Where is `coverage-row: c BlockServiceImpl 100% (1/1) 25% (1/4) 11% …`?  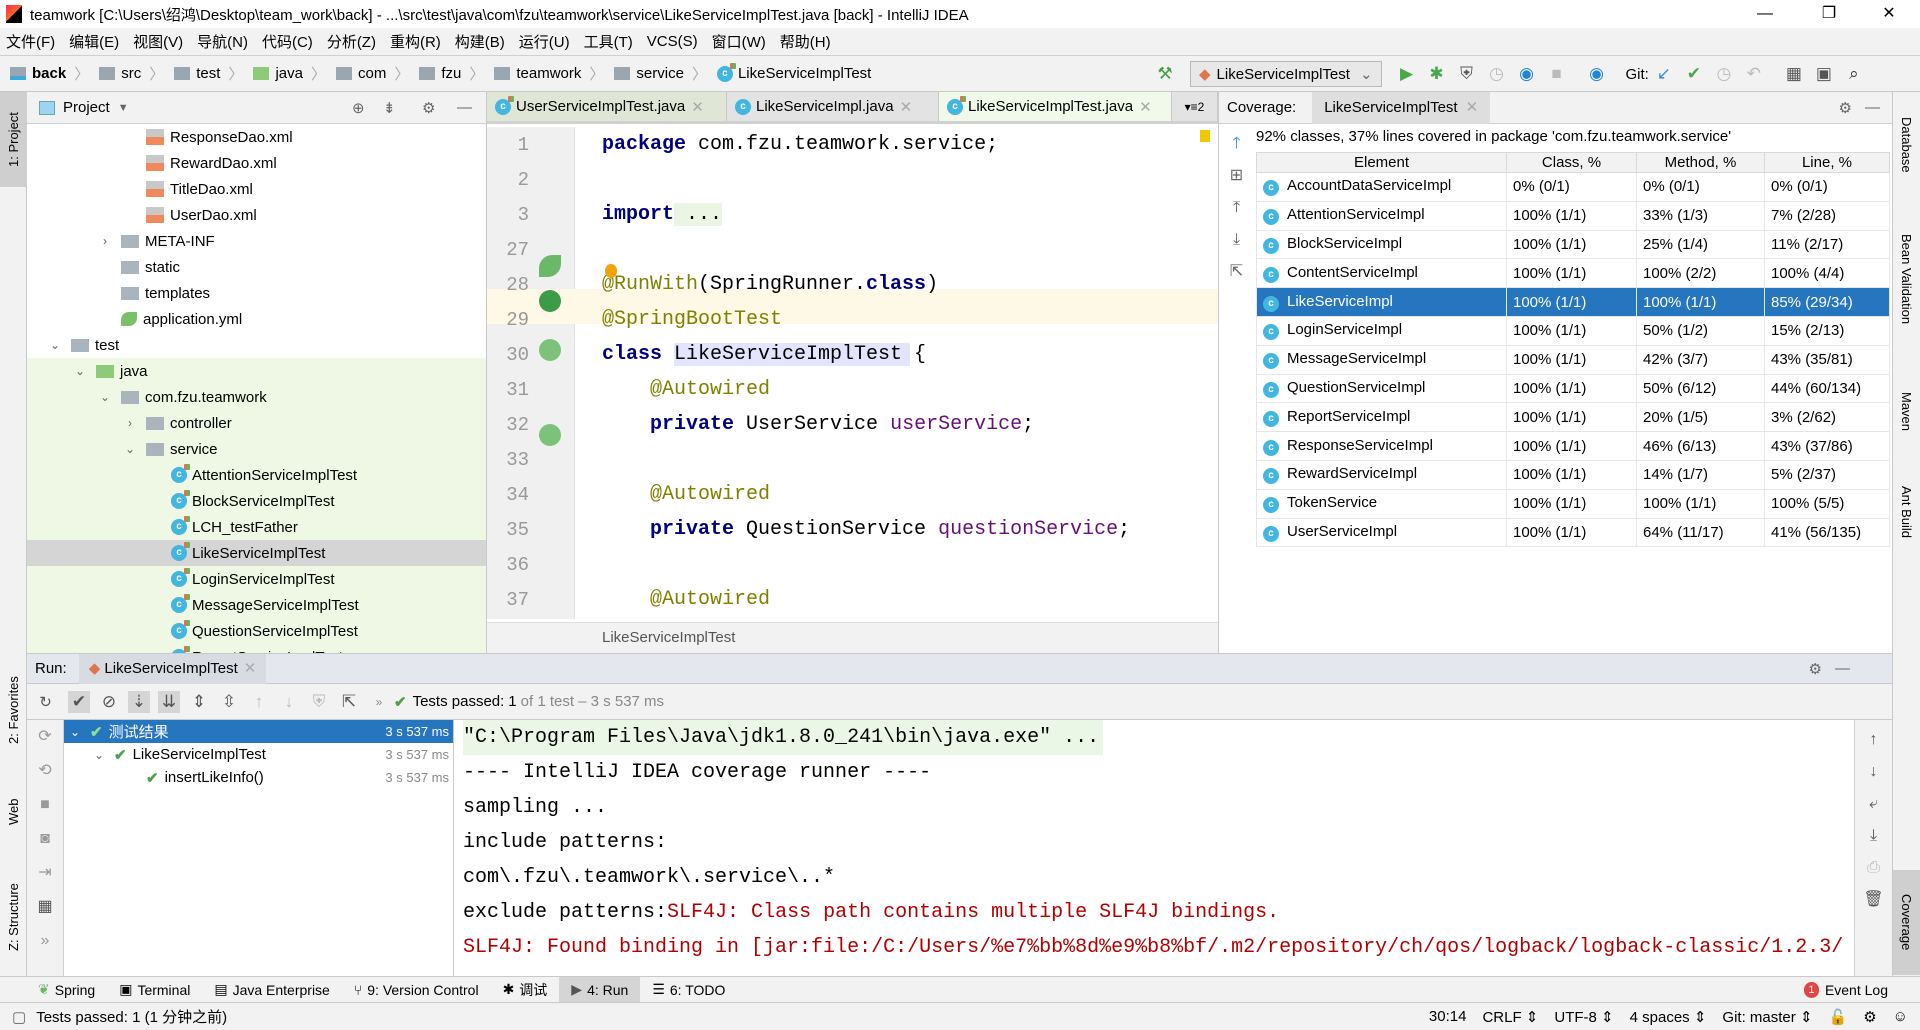
coverage-row: c BlockServiceImpl 100% (1/1) 25% (1/4) 11% … is located at coordinates (1573, 244).